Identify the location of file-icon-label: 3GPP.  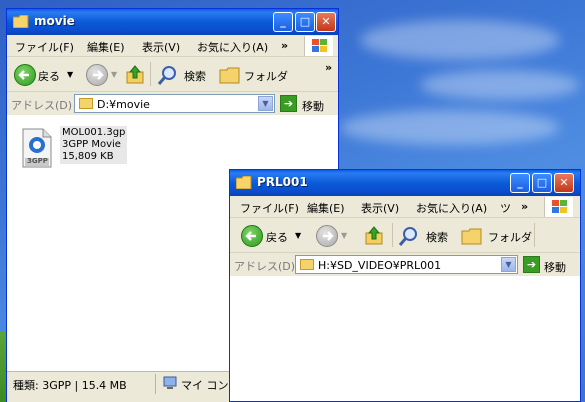
(37, 161).